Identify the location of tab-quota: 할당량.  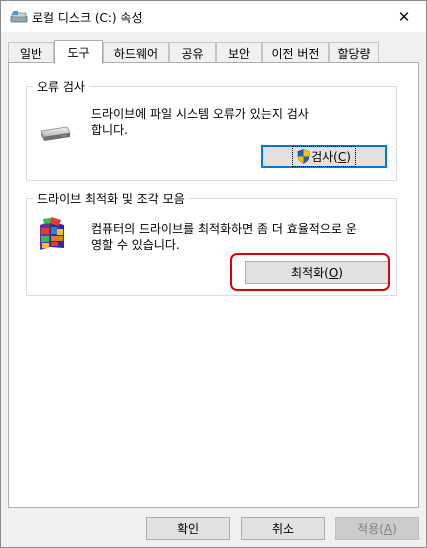
(354, 52).